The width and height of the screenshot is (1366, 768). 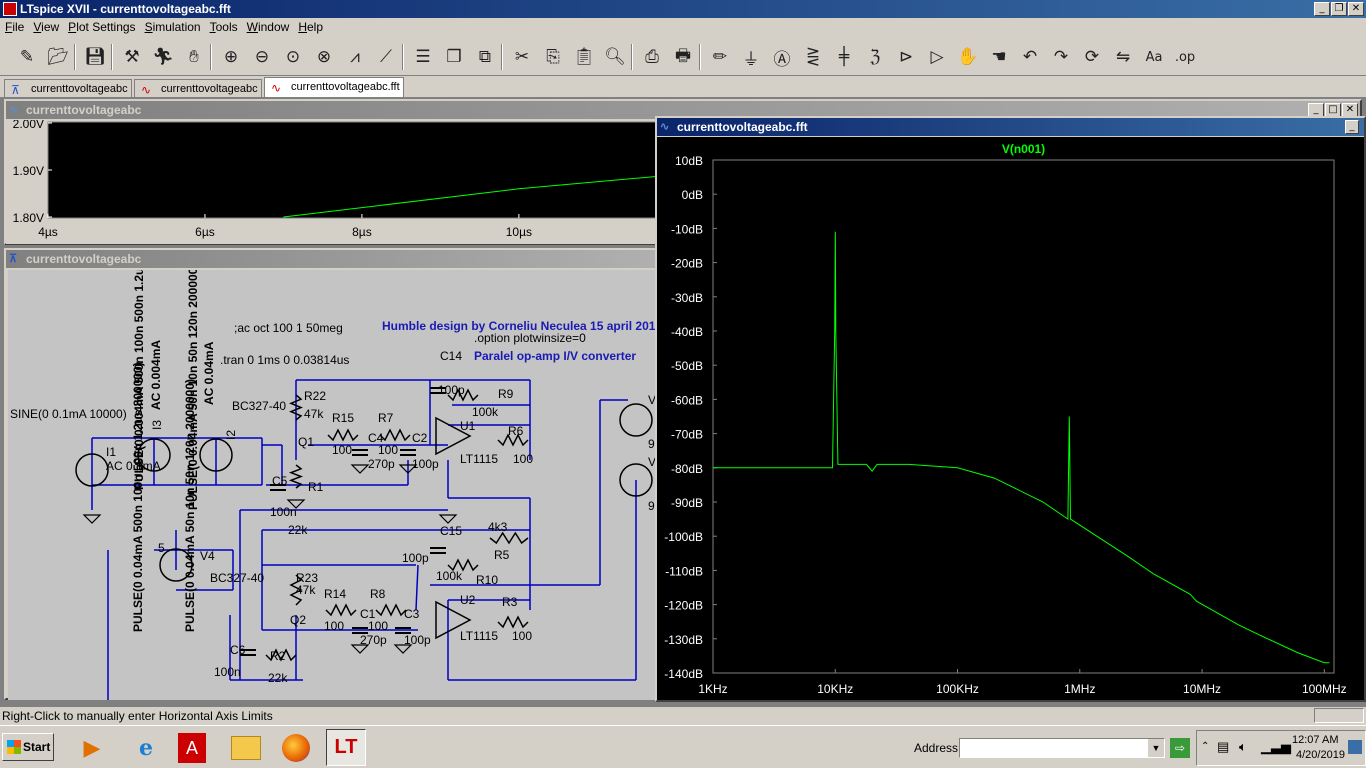 What do you see at coordinates (1156, 748) in the screenshot?
I see `chevron-down-icon: ▼` at bounding box center [1156, 748].